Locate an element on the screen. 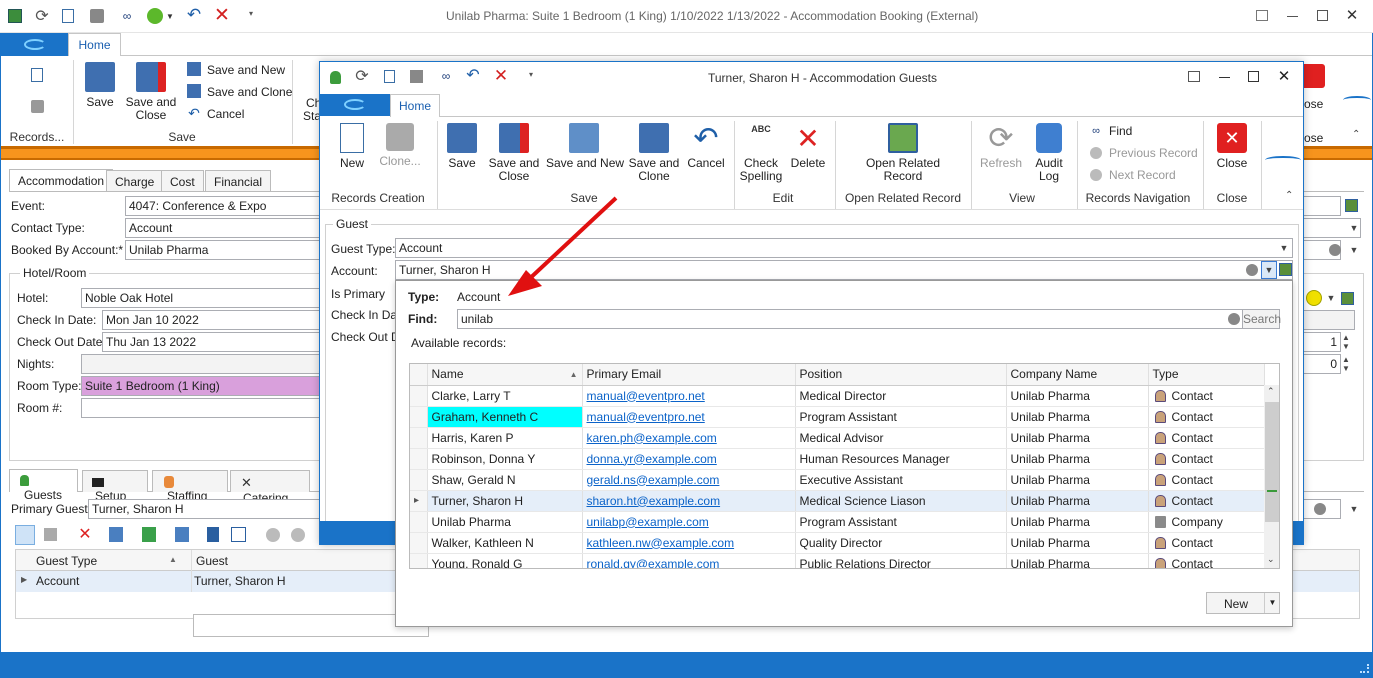 The image size is (1373, 678). move-down-icon is located at coordinates (298, 535).